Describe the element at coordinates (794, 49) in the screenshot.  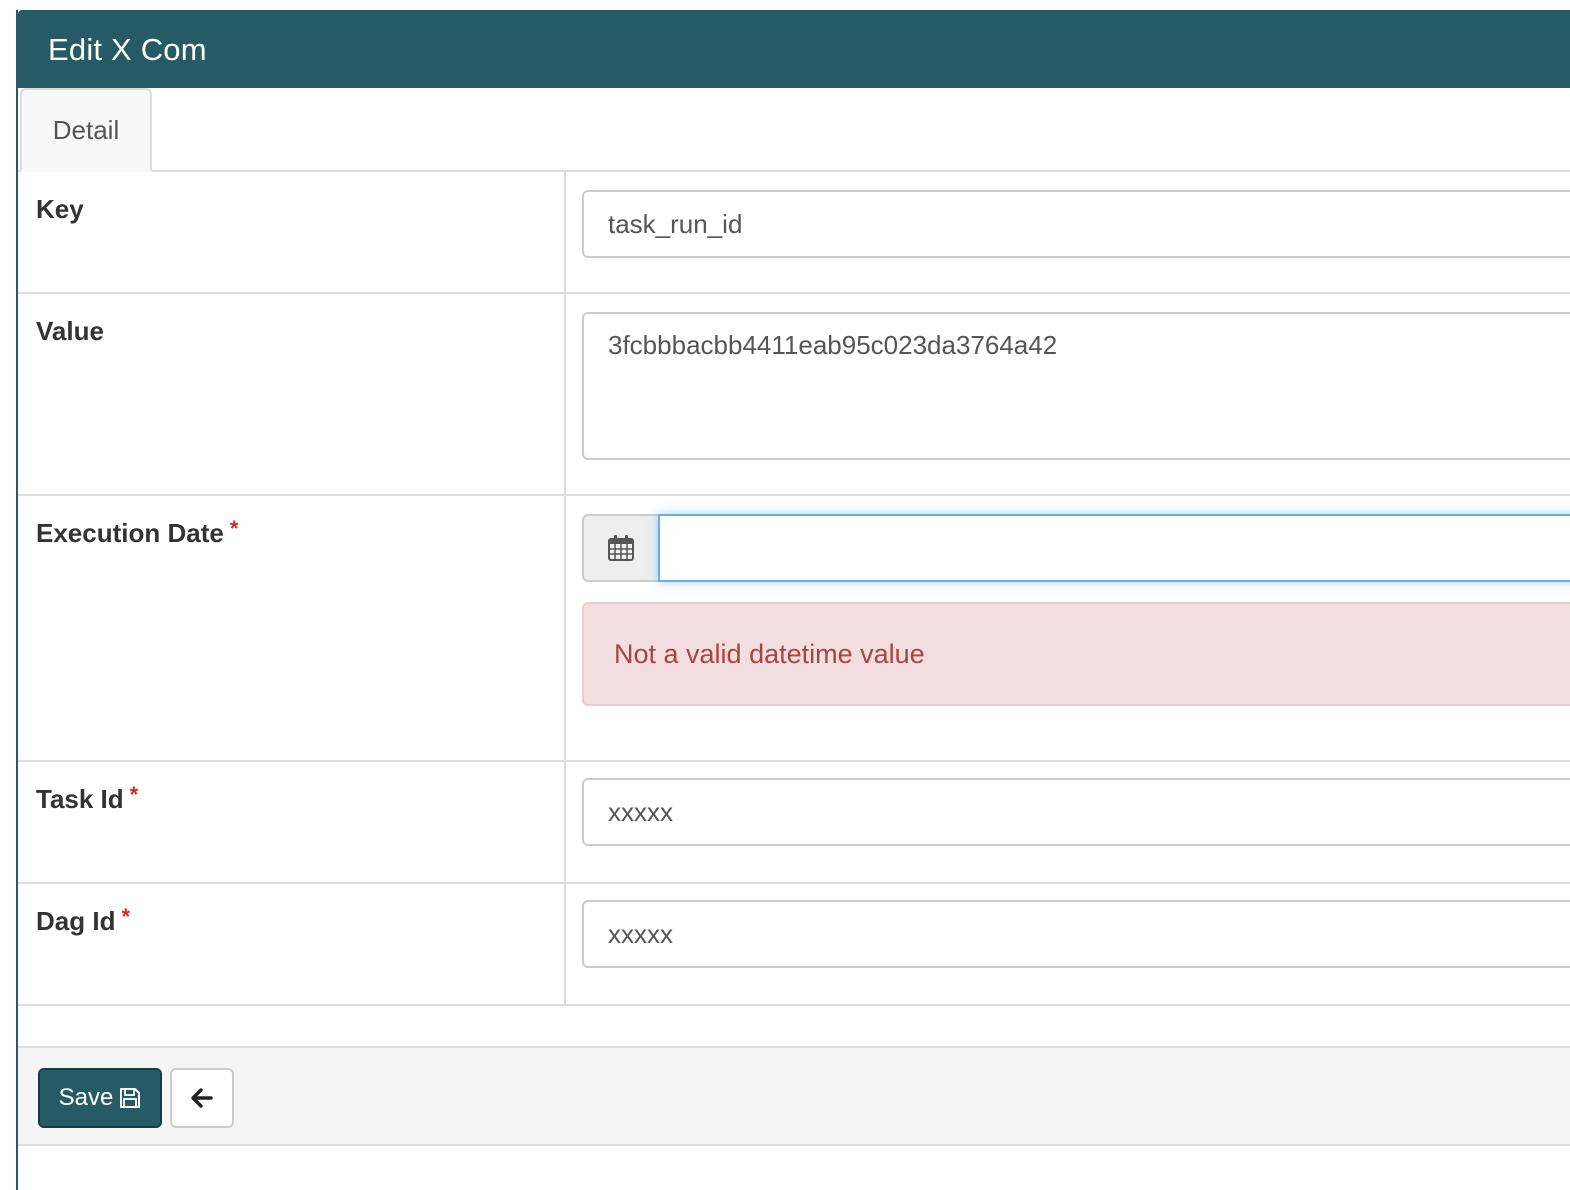
I see `panel-header: Edit X Com` at that location.